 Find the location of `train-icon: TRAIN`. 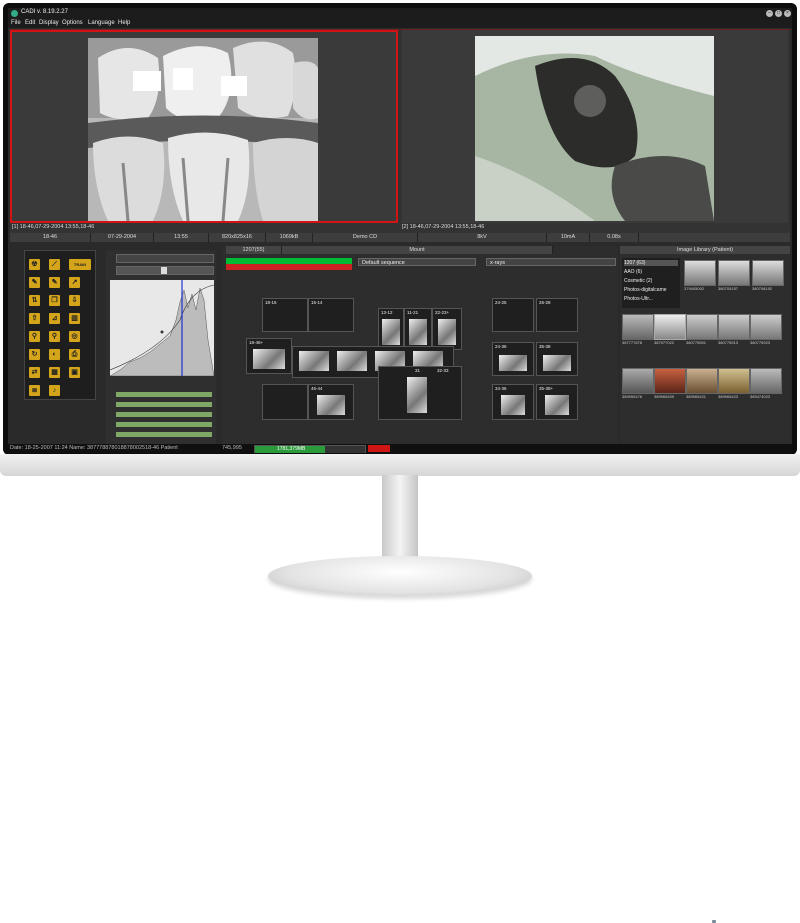

train-icon: TRAIN is located at coordinates (80, 264).